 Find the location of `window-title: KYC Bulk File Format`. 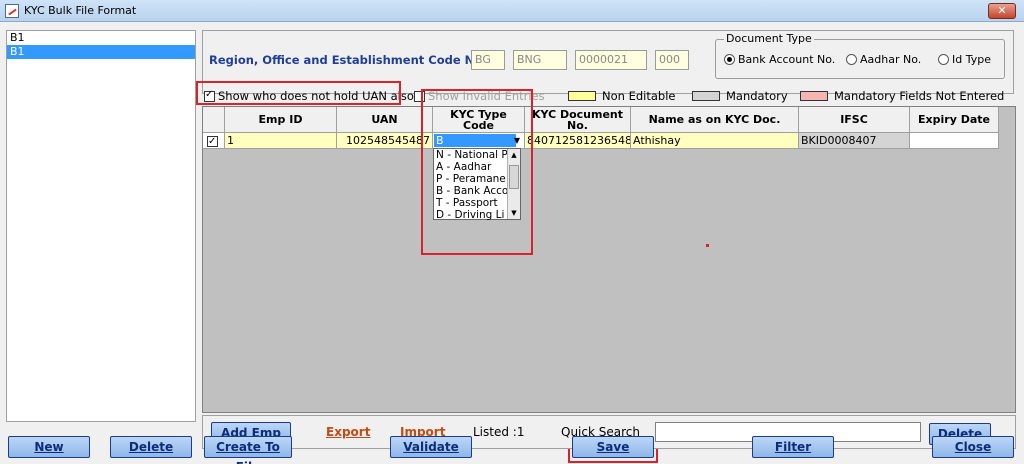

window-title: KYC Bulk File Format is located at coordinates (80, 10).